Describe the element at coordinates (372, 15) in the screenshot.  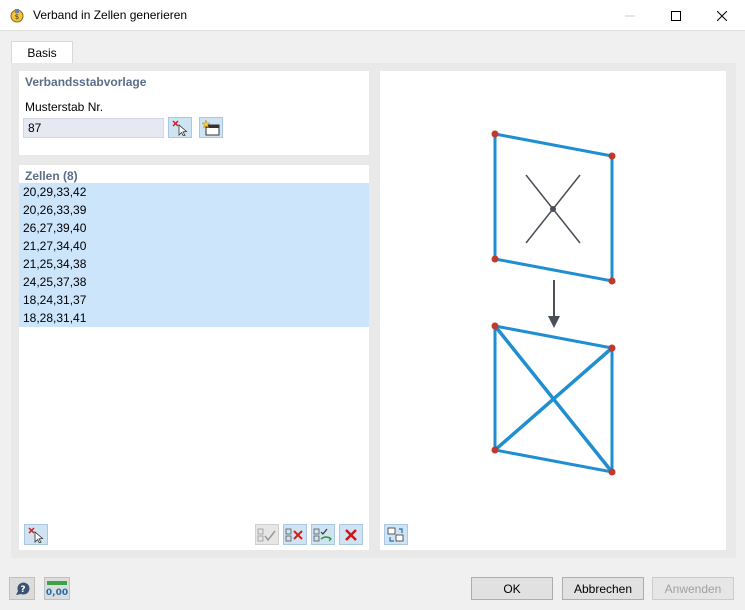
I see `title-bar: $ Verband in Zellen generieren` at that location.